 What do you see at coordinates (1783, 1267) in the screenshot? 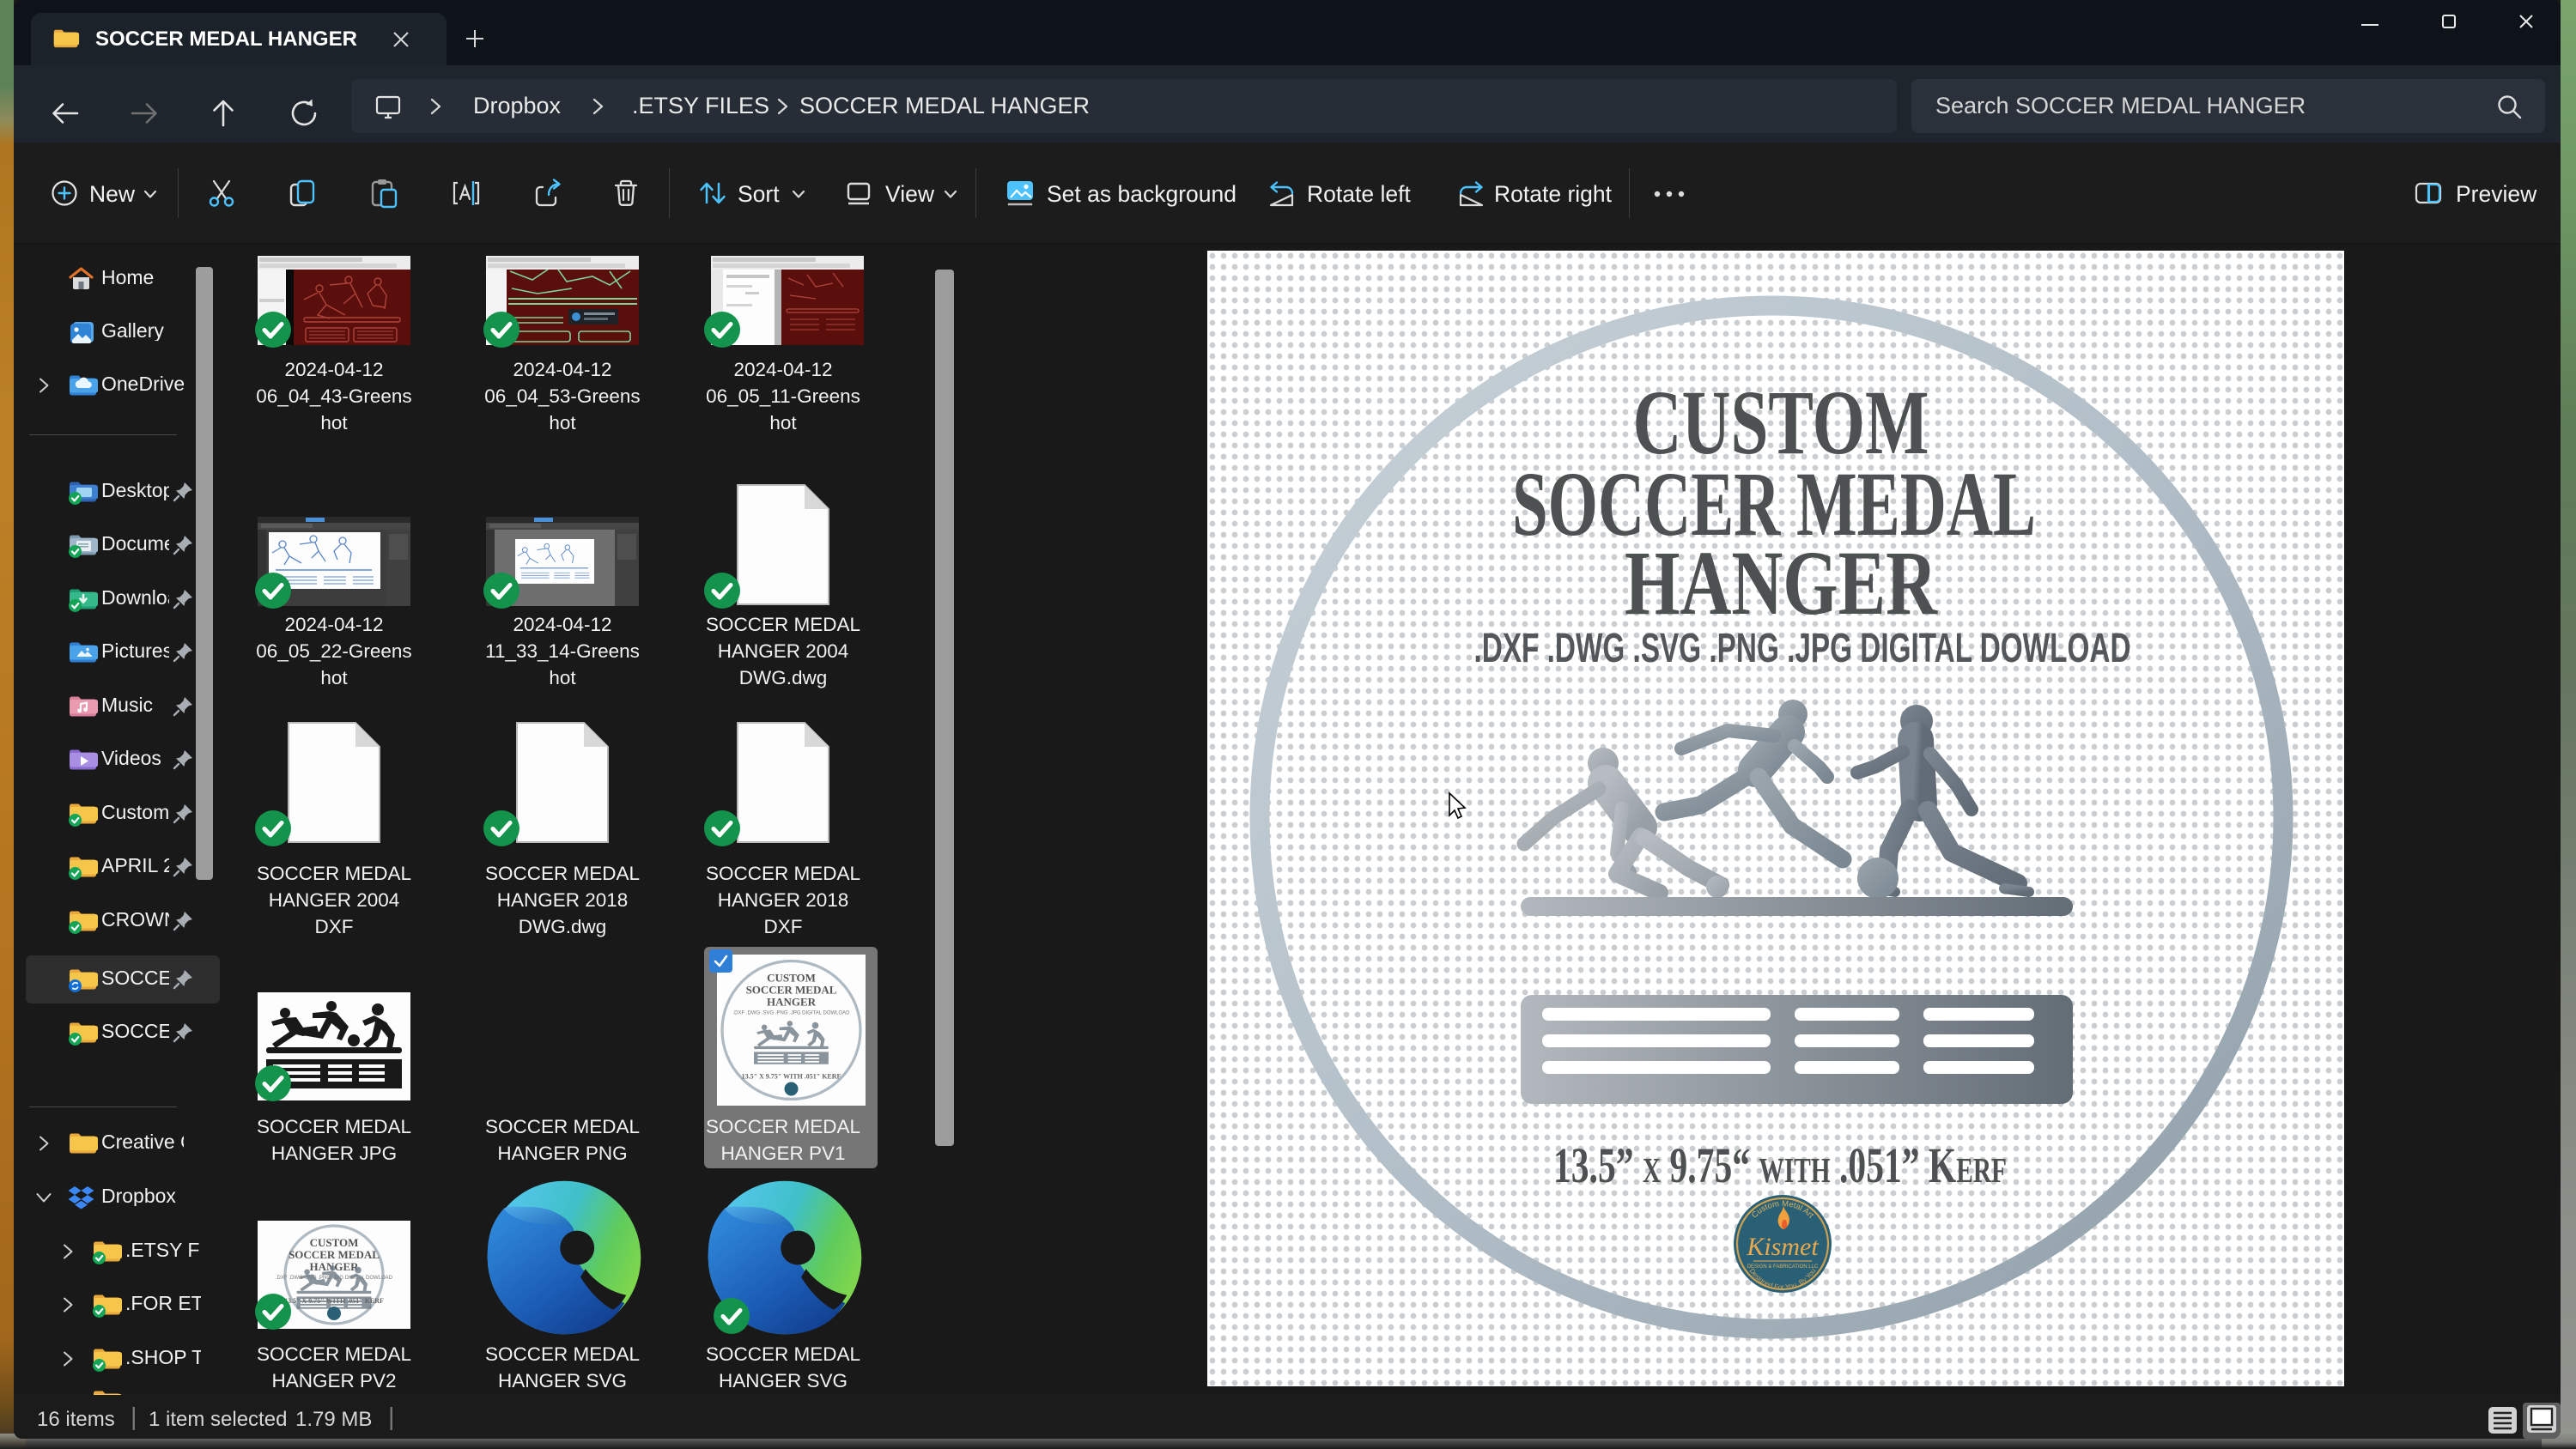
I see `svg-text: DESIGN & FABRICATION LLC` at bounding box center [1783, 1267].